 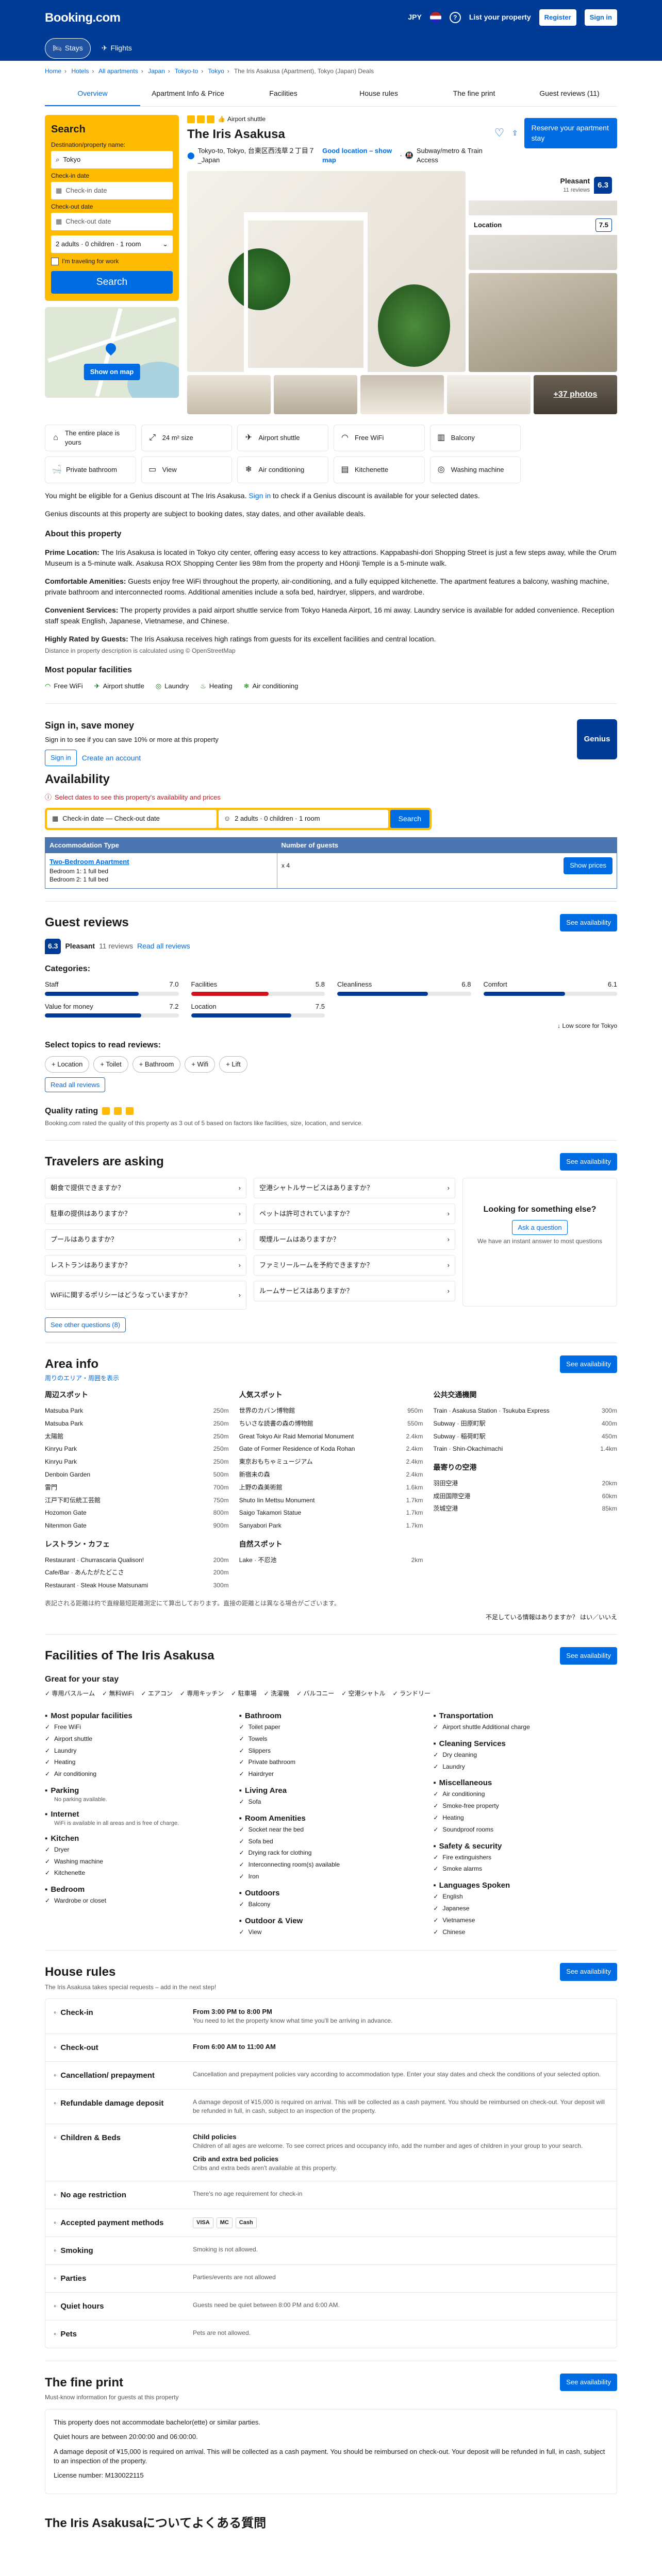 I want to click on question-item: ルームサービスはありますか？ ›, so click(x=354, y=1291).